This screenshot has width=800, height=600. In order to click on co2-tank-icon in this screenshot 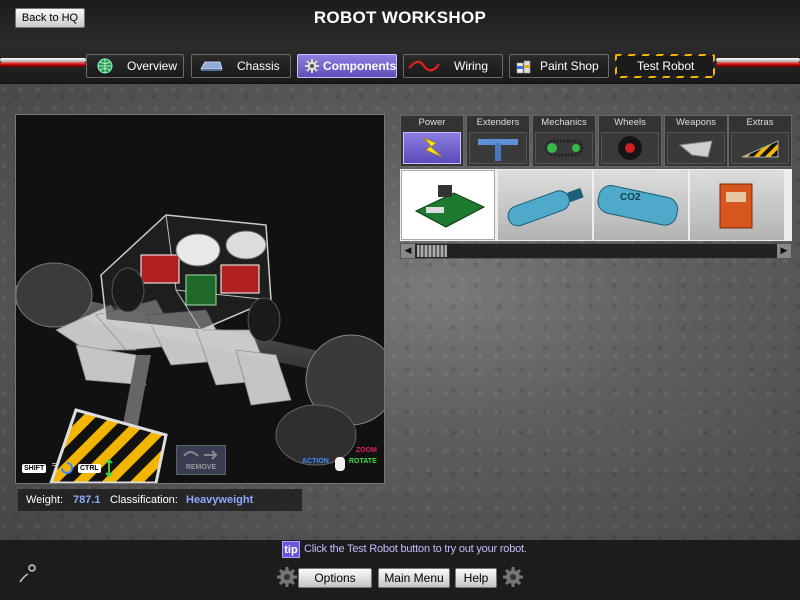, I will do `click(638, 205)`.